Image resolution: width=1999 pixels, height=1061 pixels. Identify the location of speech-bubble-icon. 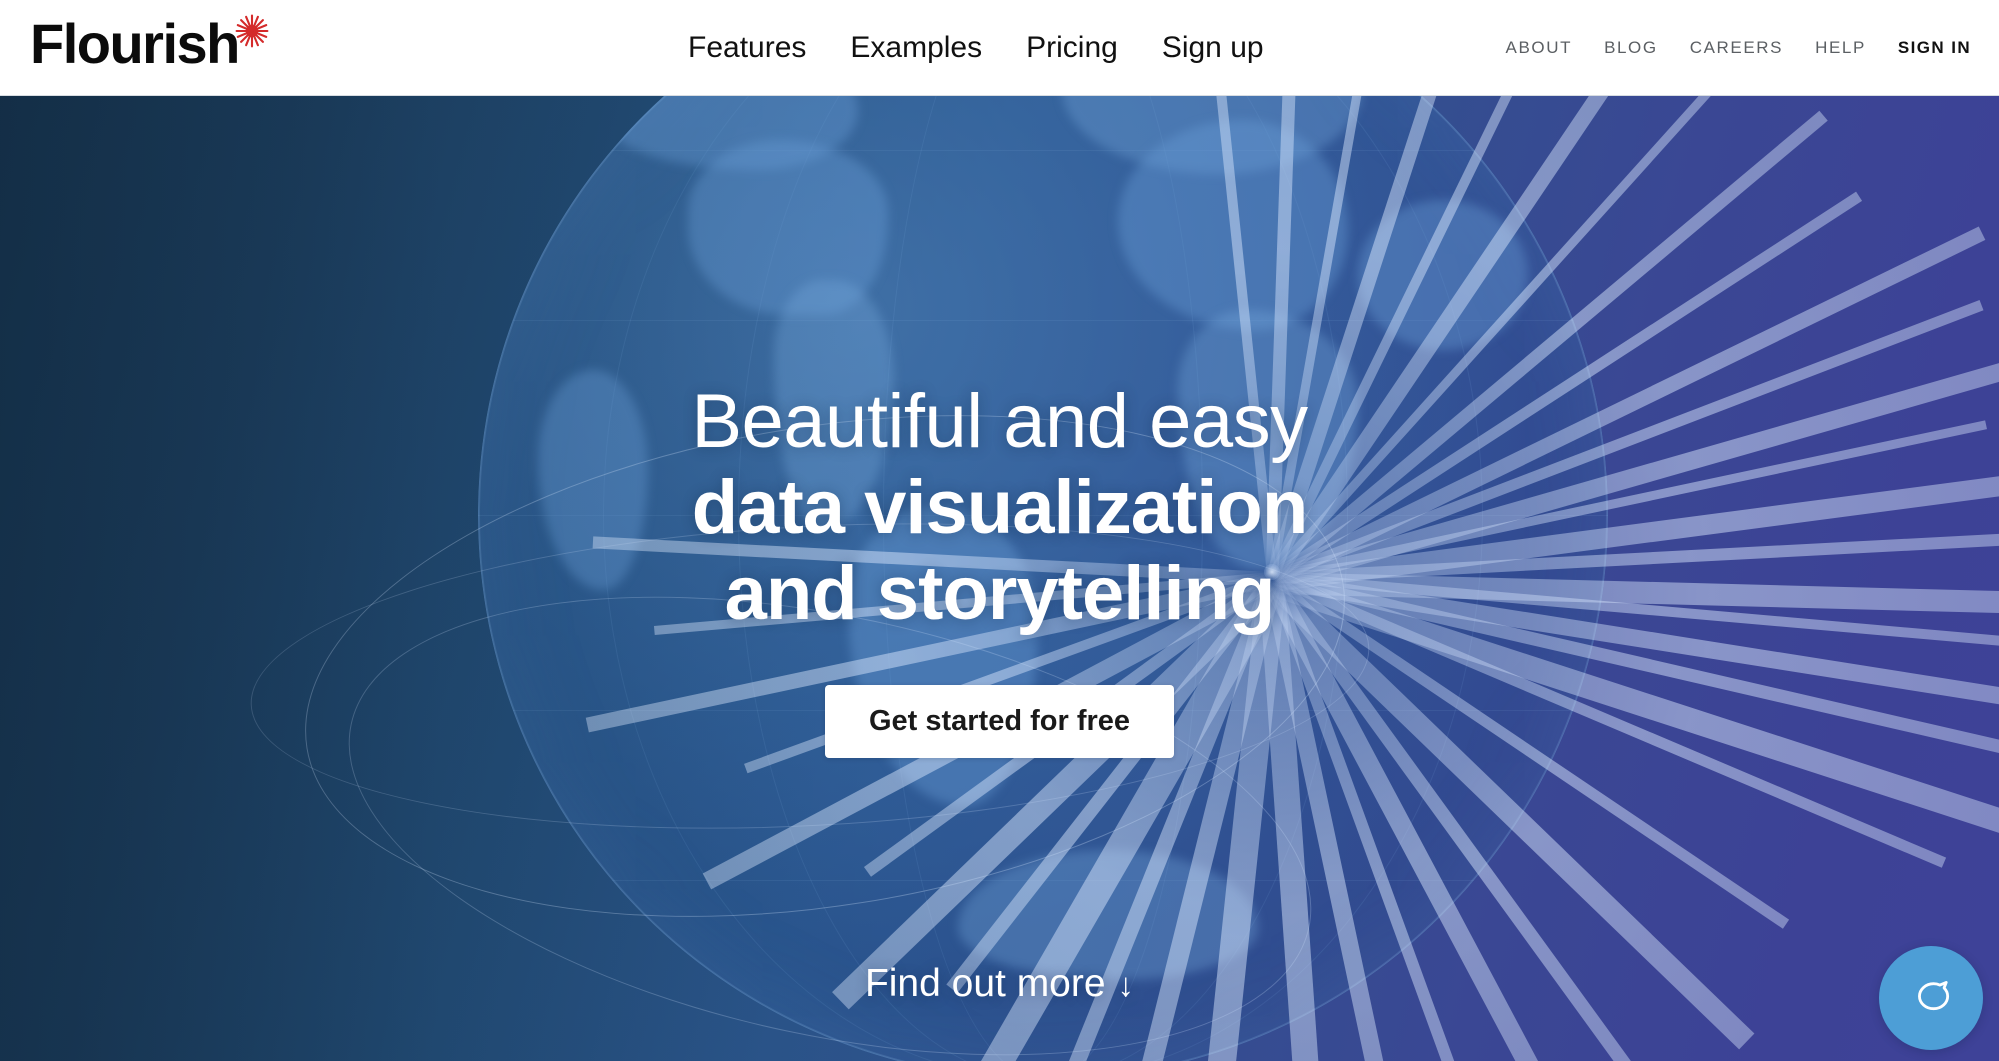
(1931, 998).